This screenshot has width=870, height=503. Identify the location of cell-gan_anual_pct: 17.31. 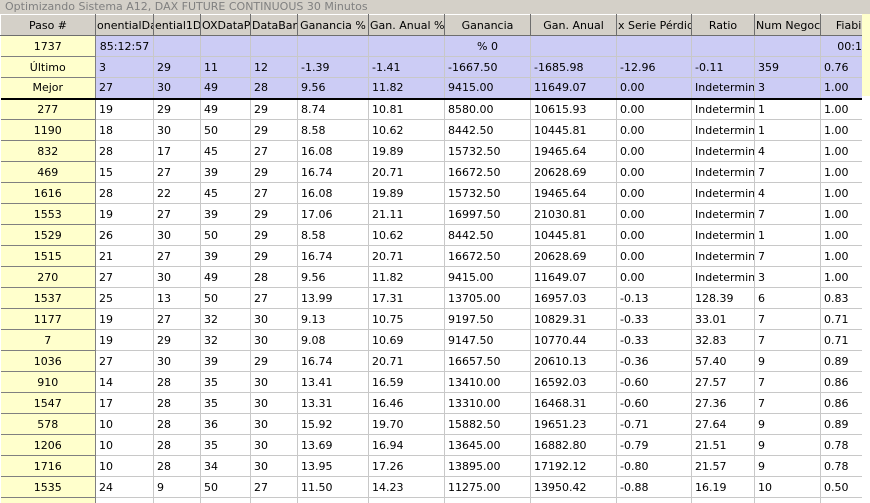
(406, 298).